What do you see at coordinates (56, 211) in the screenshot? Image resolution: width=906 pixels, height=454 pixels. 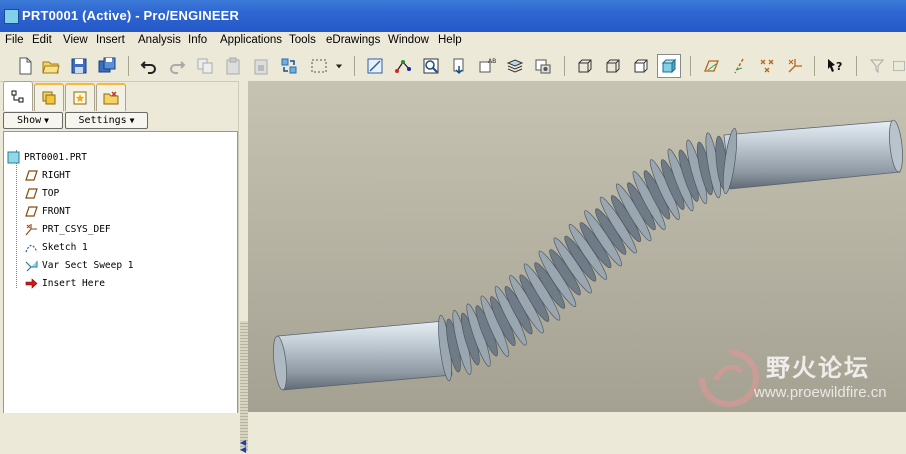 I see `tree-item-label: FRONT` at bounding box center [56, 211].